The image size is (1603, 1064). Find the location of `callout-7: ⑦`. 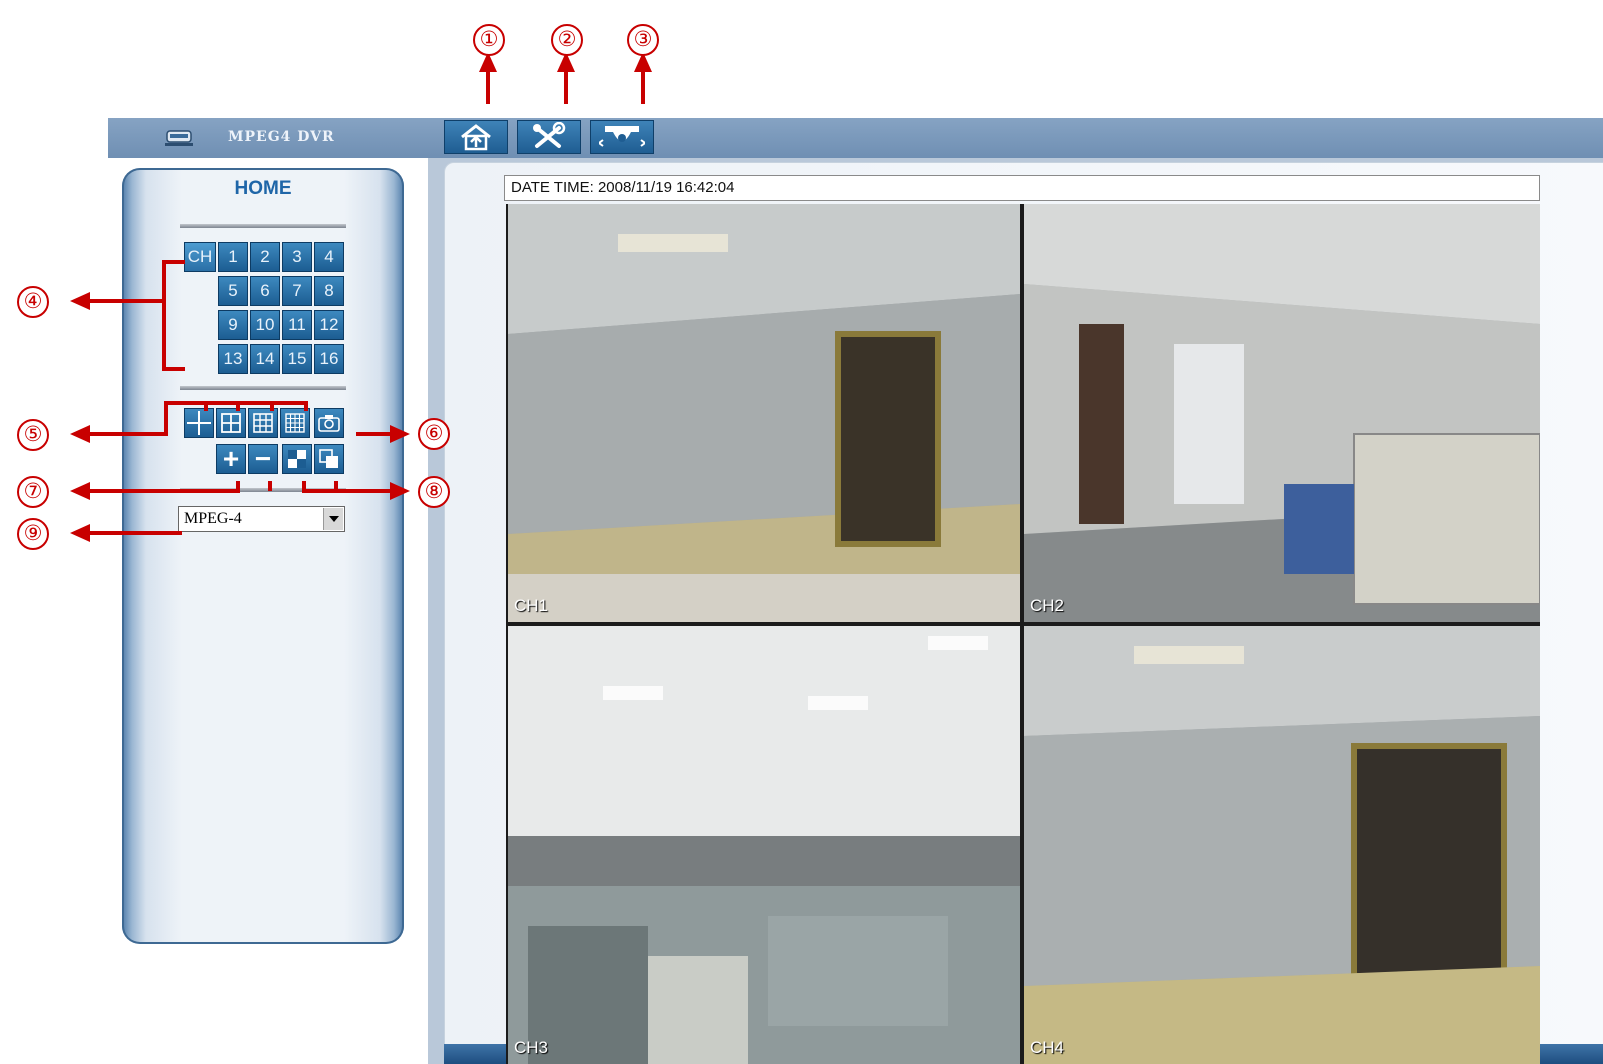

callout-7: ⑦ is located at coordinates (33, 492).